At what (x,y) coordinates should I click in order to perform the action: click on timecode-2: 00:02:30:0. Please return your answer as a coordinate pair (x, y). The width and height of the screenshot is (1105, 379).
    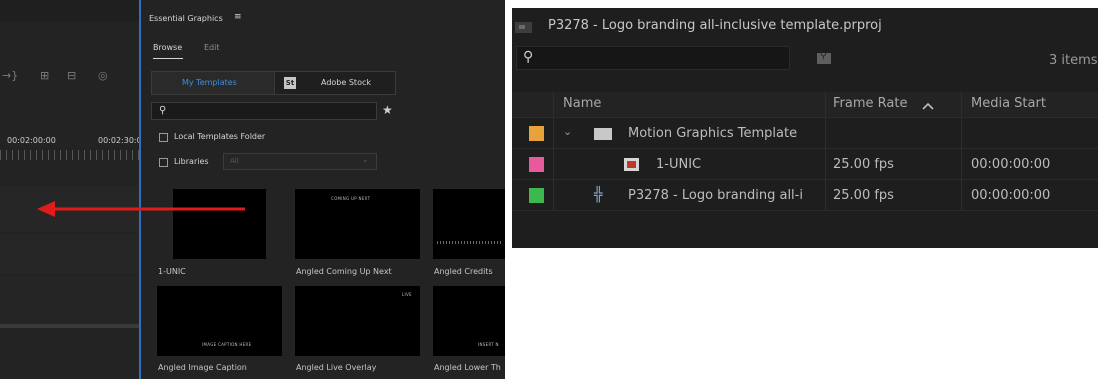
    Looking at the image, I should click on (120, 140).